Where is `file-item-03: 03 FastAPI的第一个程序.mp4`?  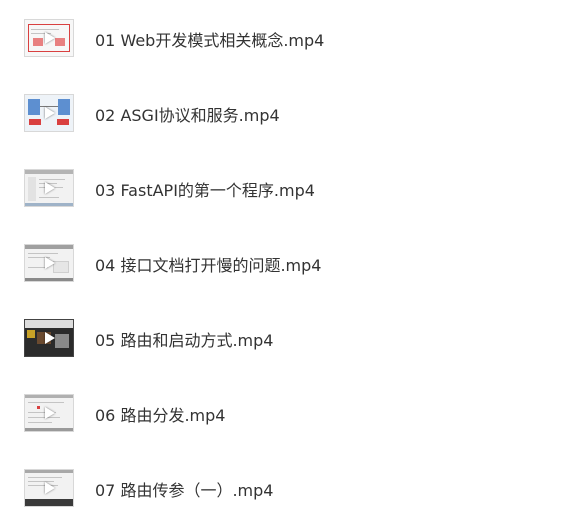
file-item-03: 03 FastAPI的第一个程序.mp4 is located at coordinates (289, 188).